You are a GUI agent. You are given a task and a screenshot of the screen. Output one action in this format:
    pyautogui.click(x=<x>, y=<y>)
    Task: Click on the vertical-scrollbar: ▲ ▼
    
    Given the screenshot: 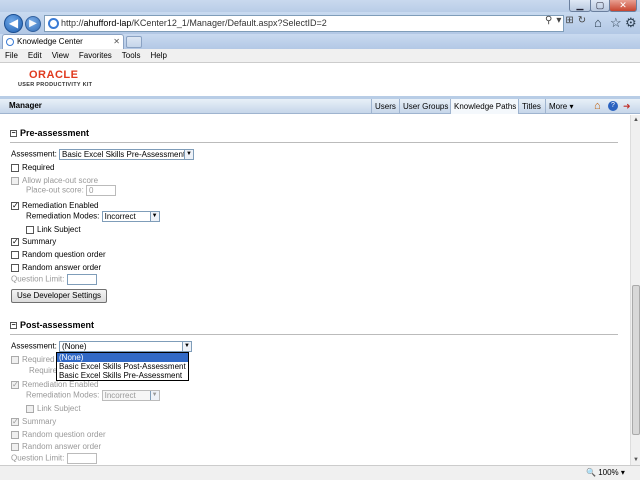 What is the action you would take?
    pyautogui.click(x=635, y=290)
    